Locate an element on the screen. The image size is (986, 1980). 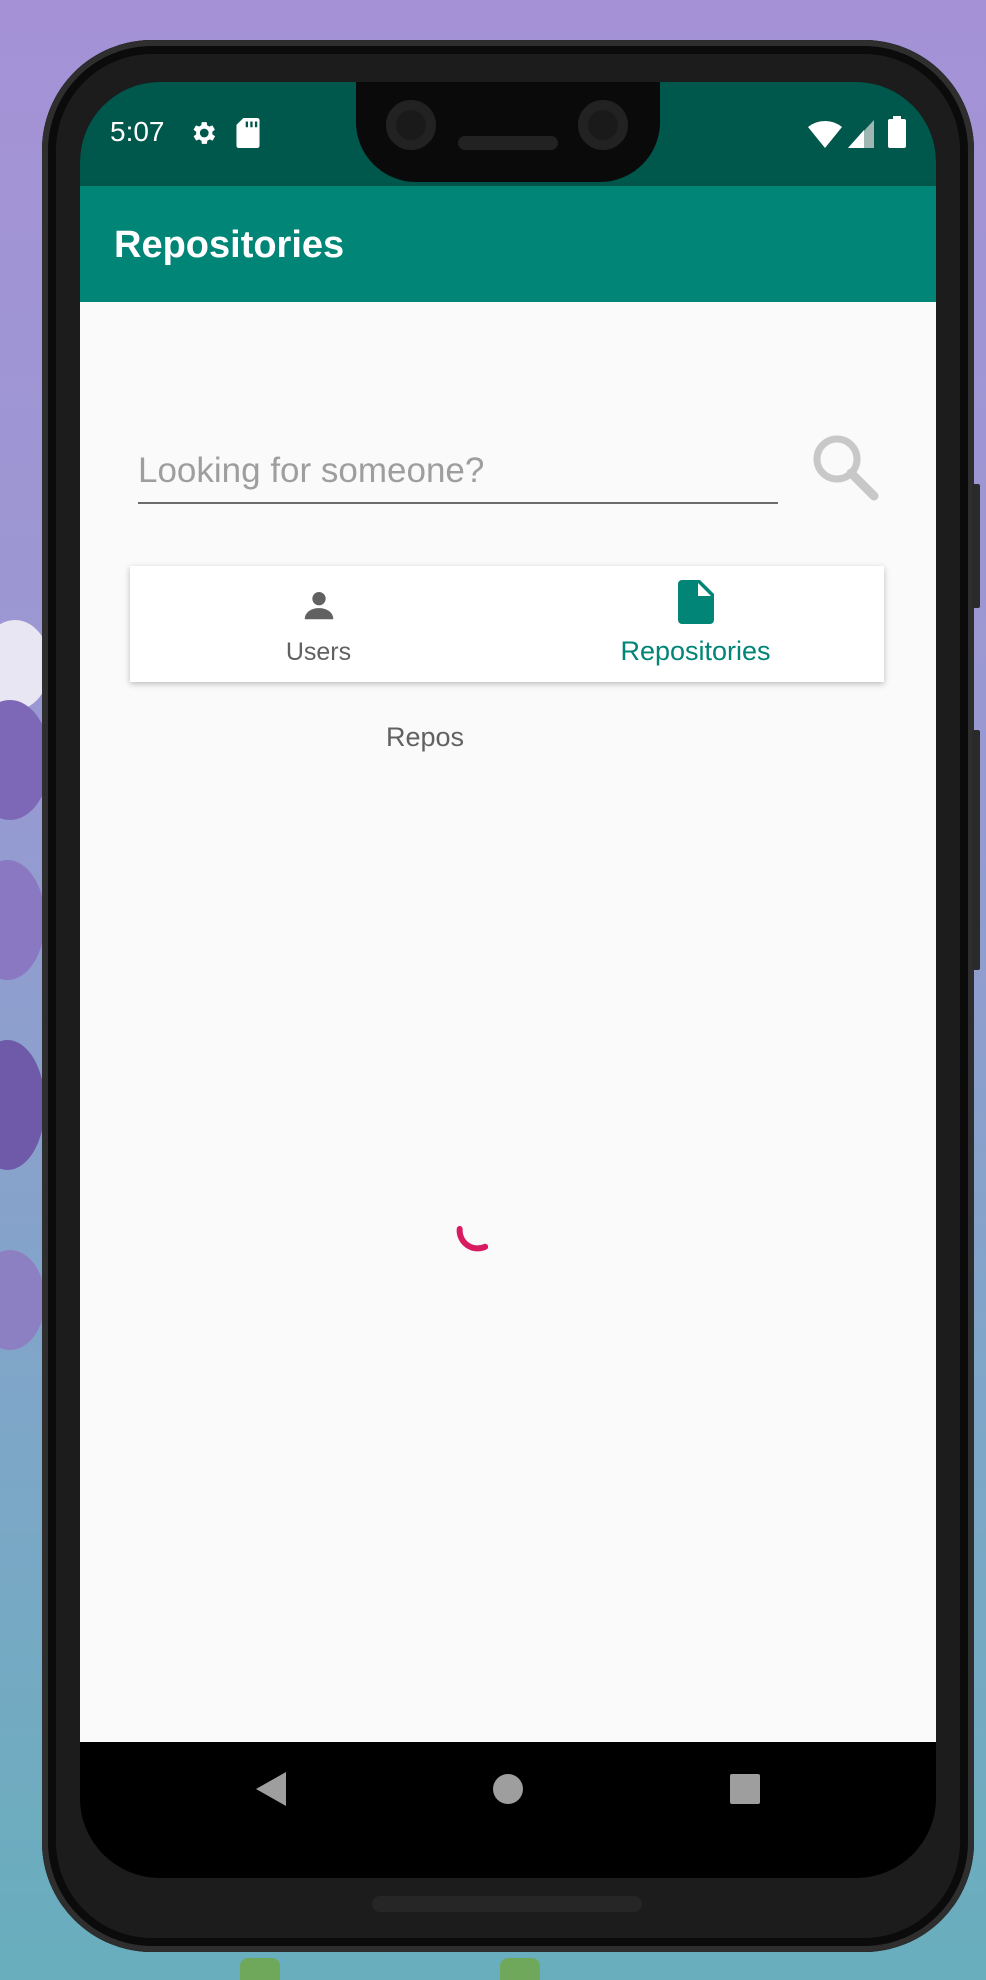
home-icon is located at coordinates (508, 1791).